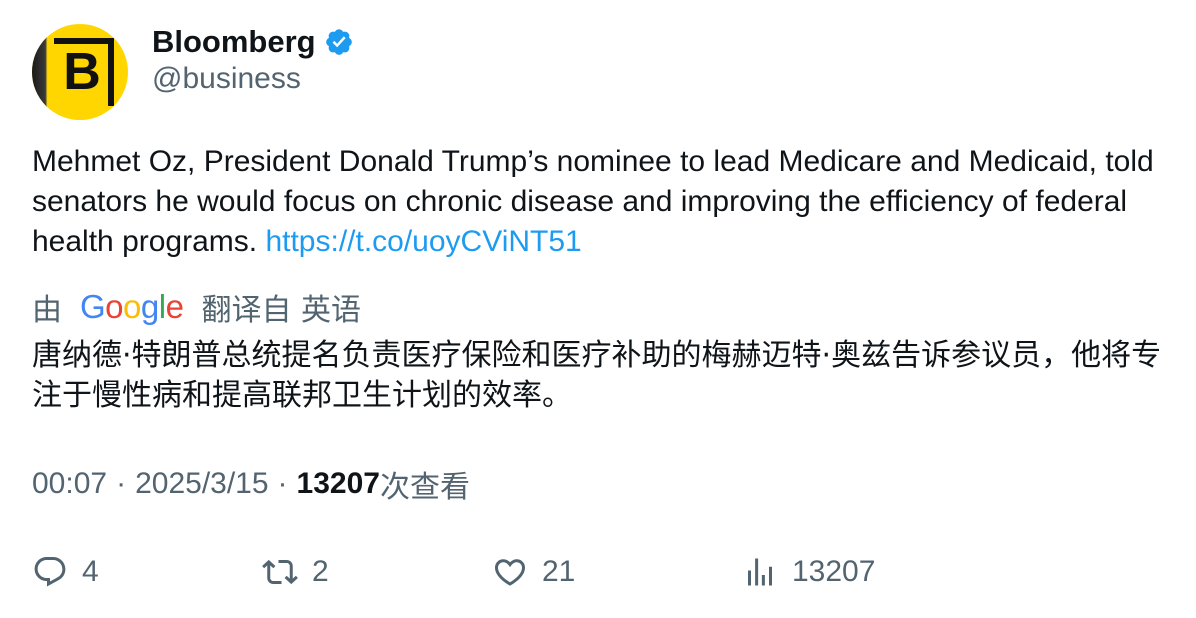 This screenshot has width=1196, height=618. What do you see at coordinates (338, 42) in the screenshot?
I see `verified-badge-icon` at bounding box center [338, 42].